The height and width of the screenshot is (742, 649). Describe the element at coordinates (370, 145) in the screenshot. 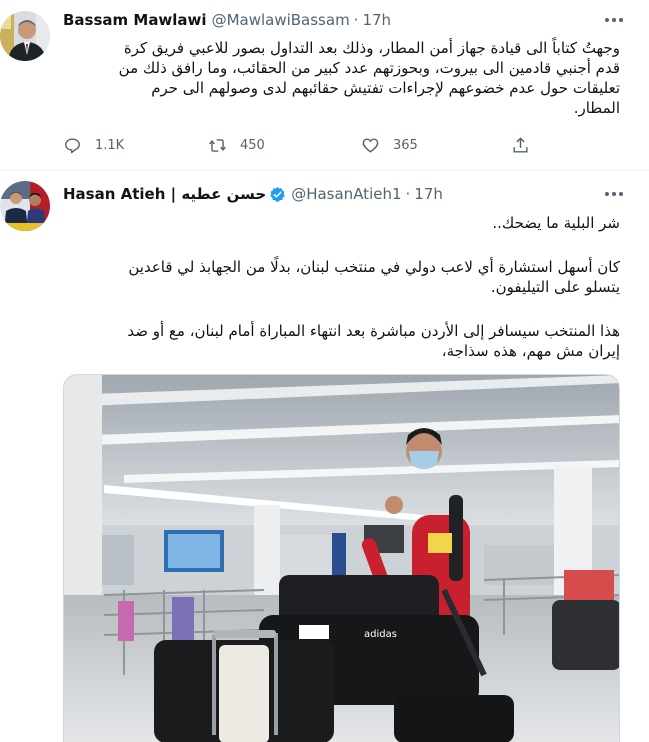

I see `like-icon` at that location.